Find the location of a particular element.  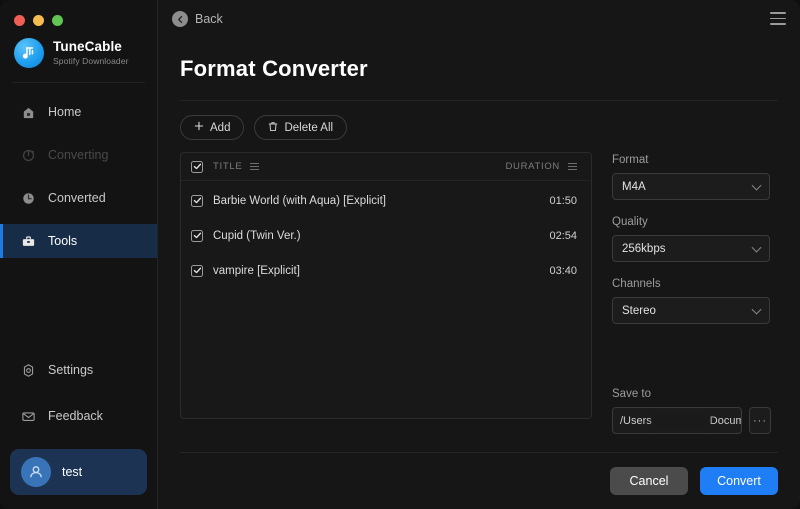

title-filter-icon is located at coordinates (255, 166).